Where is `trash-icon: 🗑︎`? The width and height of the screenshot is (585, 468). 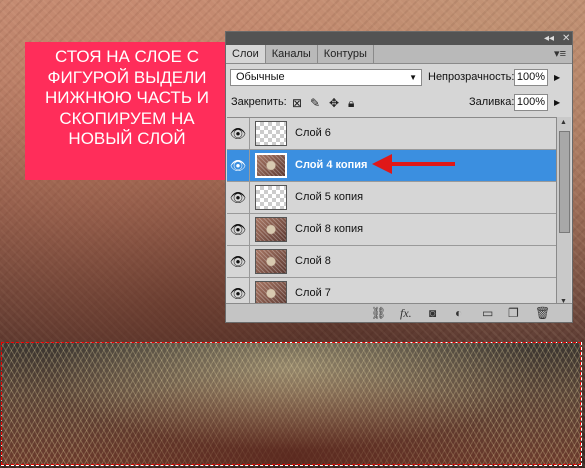 trash-icon: 🗑︎ is located at coordinates (542, 313).